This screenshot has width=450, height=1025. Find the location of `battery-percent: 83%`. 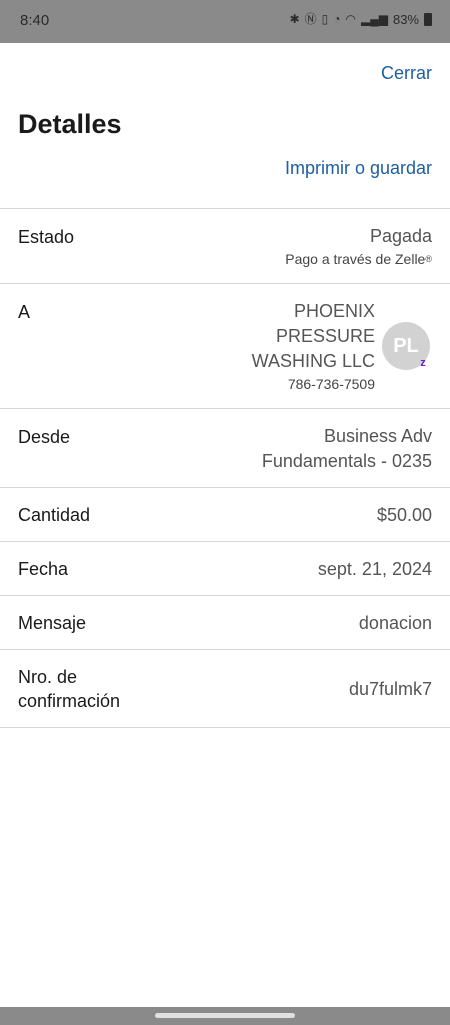

battery-percent: 83% is located at coordinates (405, 19).